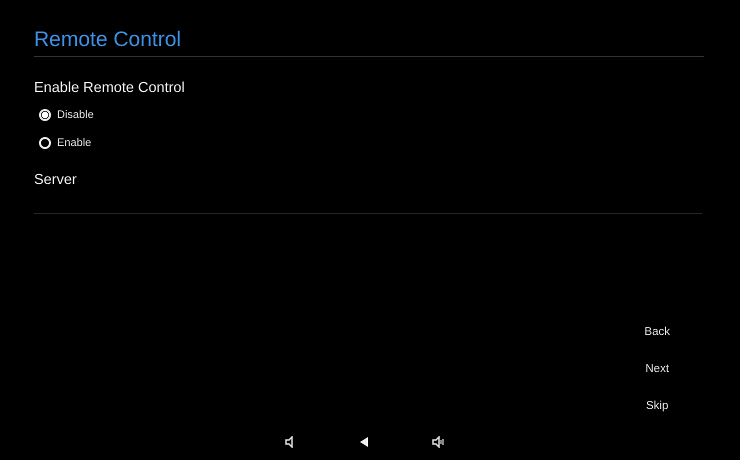  I want to click on radio-option: Disable, so click(64, 115).